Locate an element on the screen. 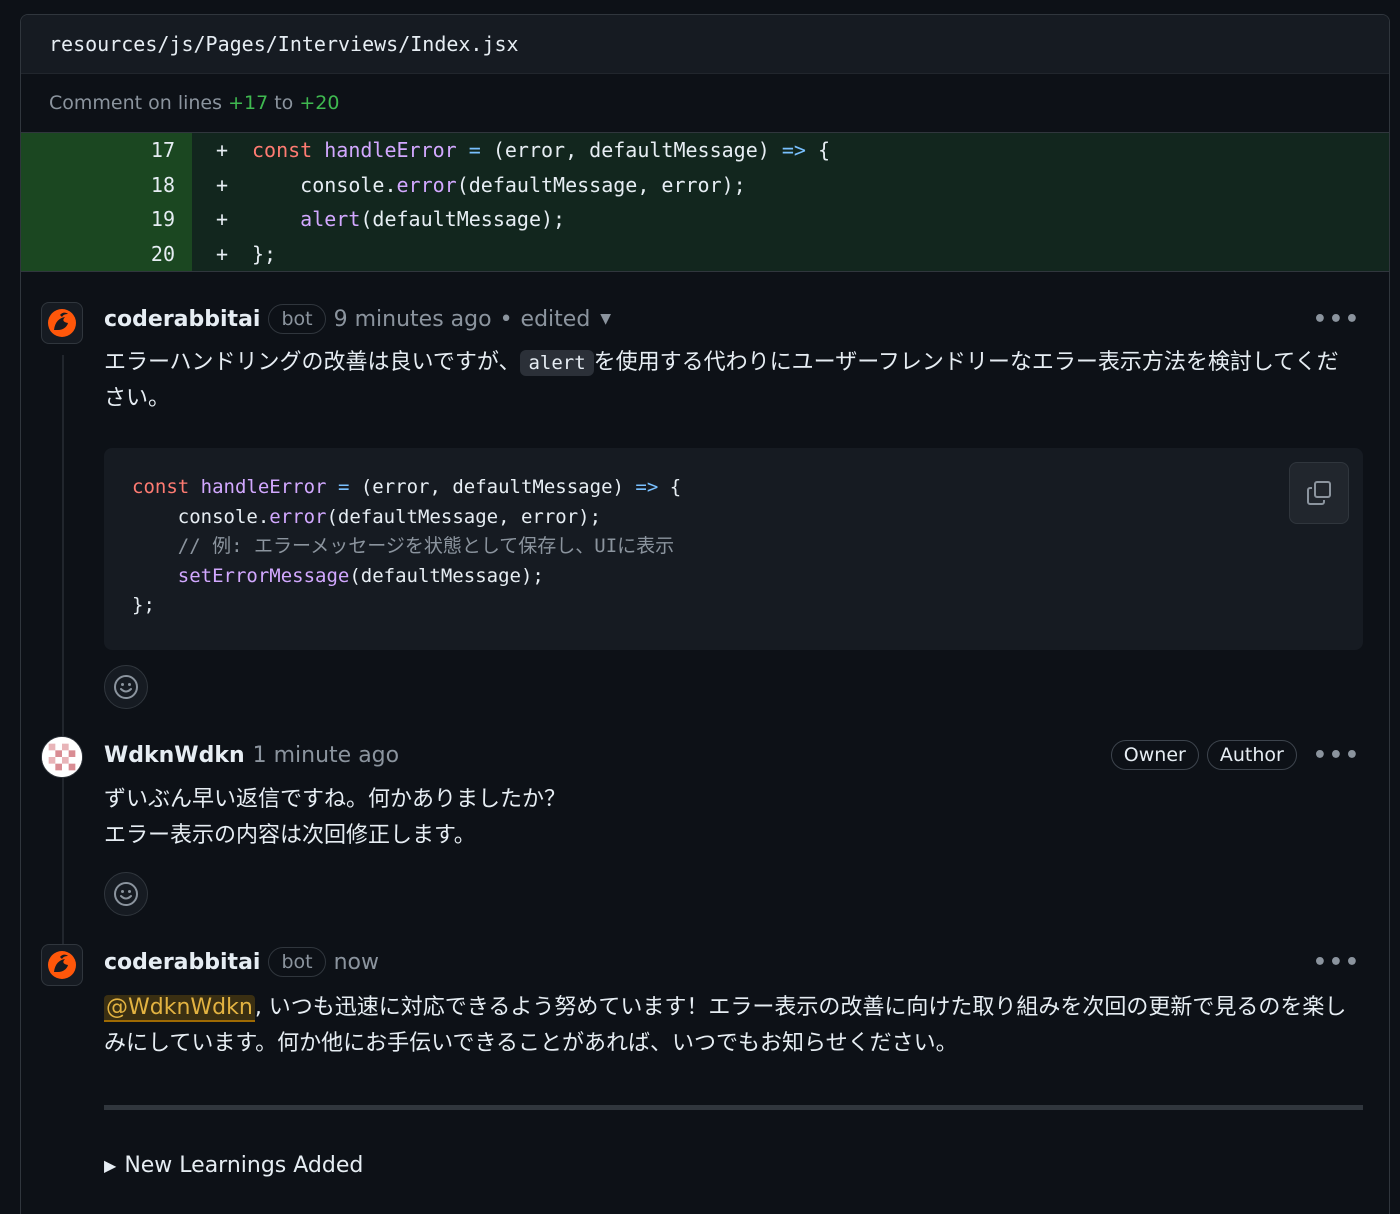 The height and width of the screenshot is (1214, 1400). comment-range-to: +20 is located at coordinates (319, 103).